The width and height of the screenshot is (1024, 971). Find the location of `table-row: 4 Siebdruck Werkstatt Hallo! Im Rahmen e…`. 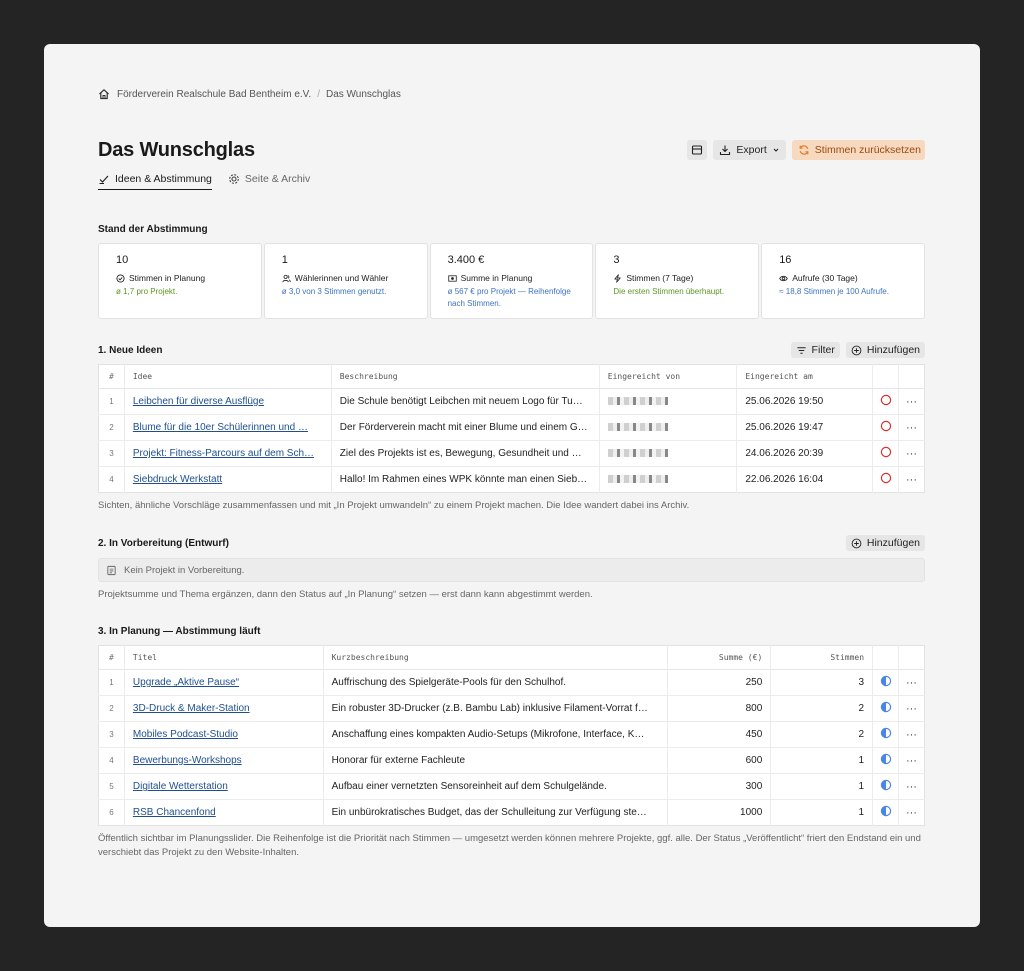

table-row: 4 Siebdruck Werkstatt Hallo! Im Rahmen e… is located at coordinates (511, 479).